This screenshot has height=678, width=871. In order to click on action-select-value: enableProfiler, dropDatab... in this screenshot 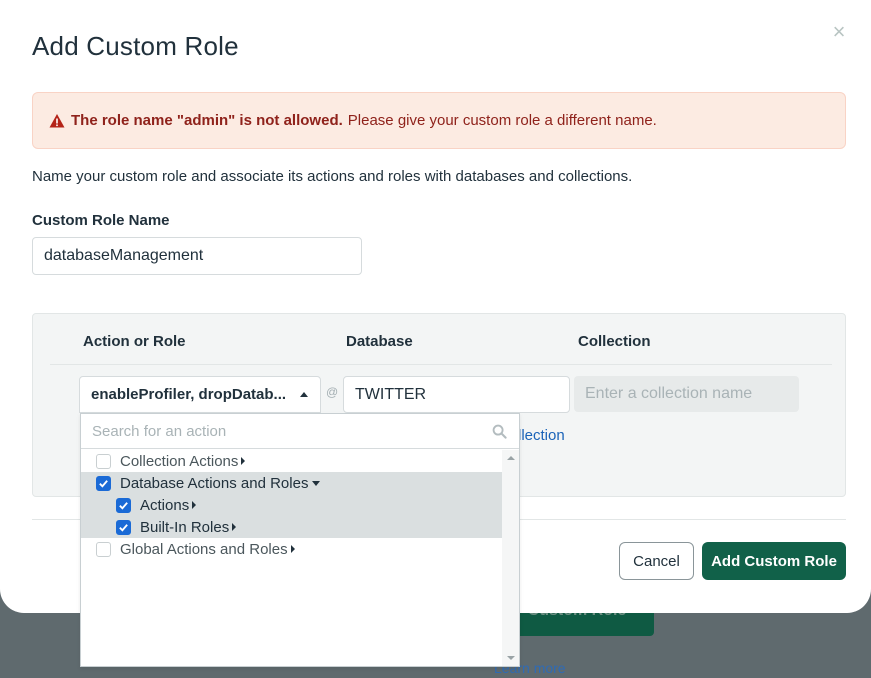, I will do `click(189, 394)`.